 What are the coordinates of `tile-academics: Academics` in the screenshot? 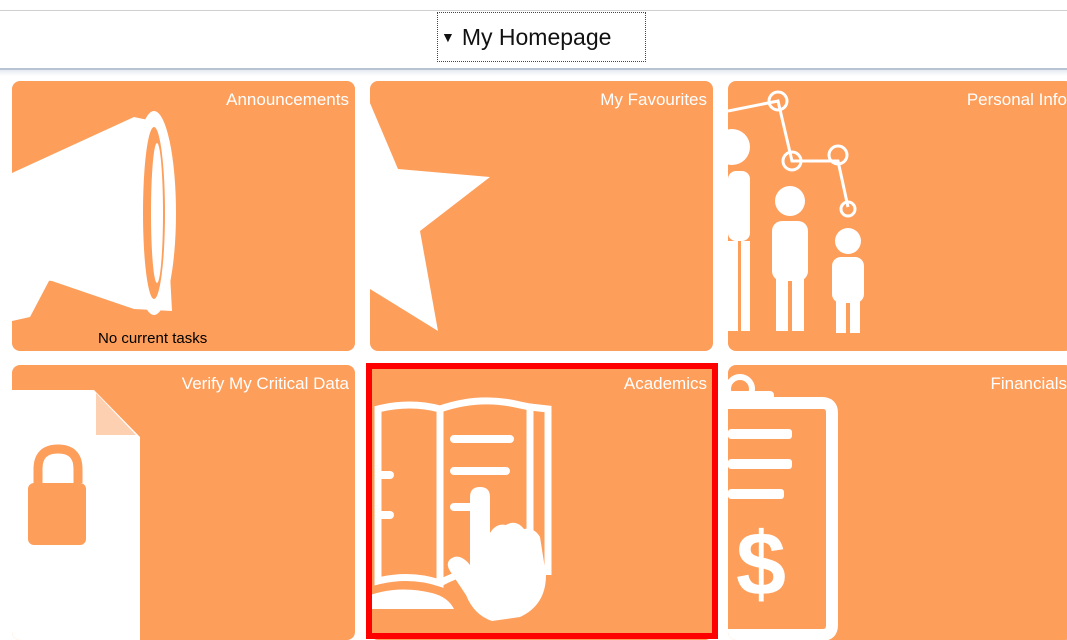 It's located at (541, 502).